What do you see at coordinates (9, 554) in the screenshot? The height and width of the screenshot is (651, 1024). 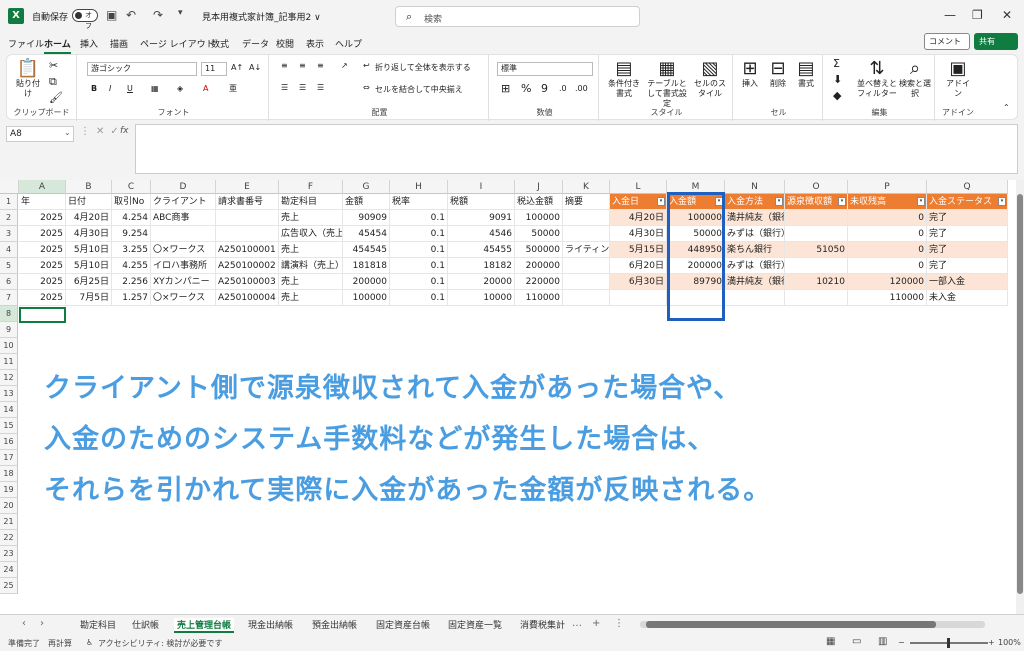 I see `row-header: 23` at bounding box center [9, 554].